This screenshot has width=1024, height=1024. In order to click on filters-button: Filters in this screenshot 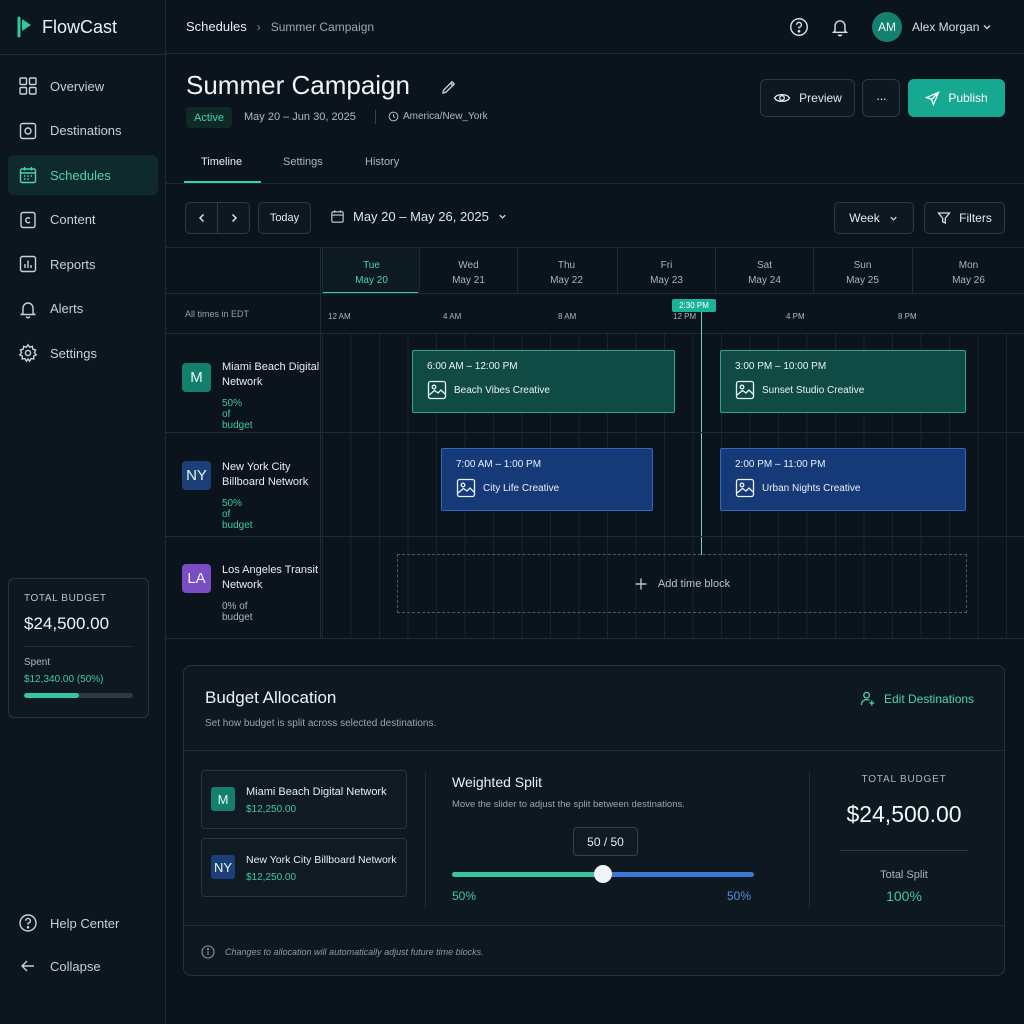, I will do `click(964, 218)`.